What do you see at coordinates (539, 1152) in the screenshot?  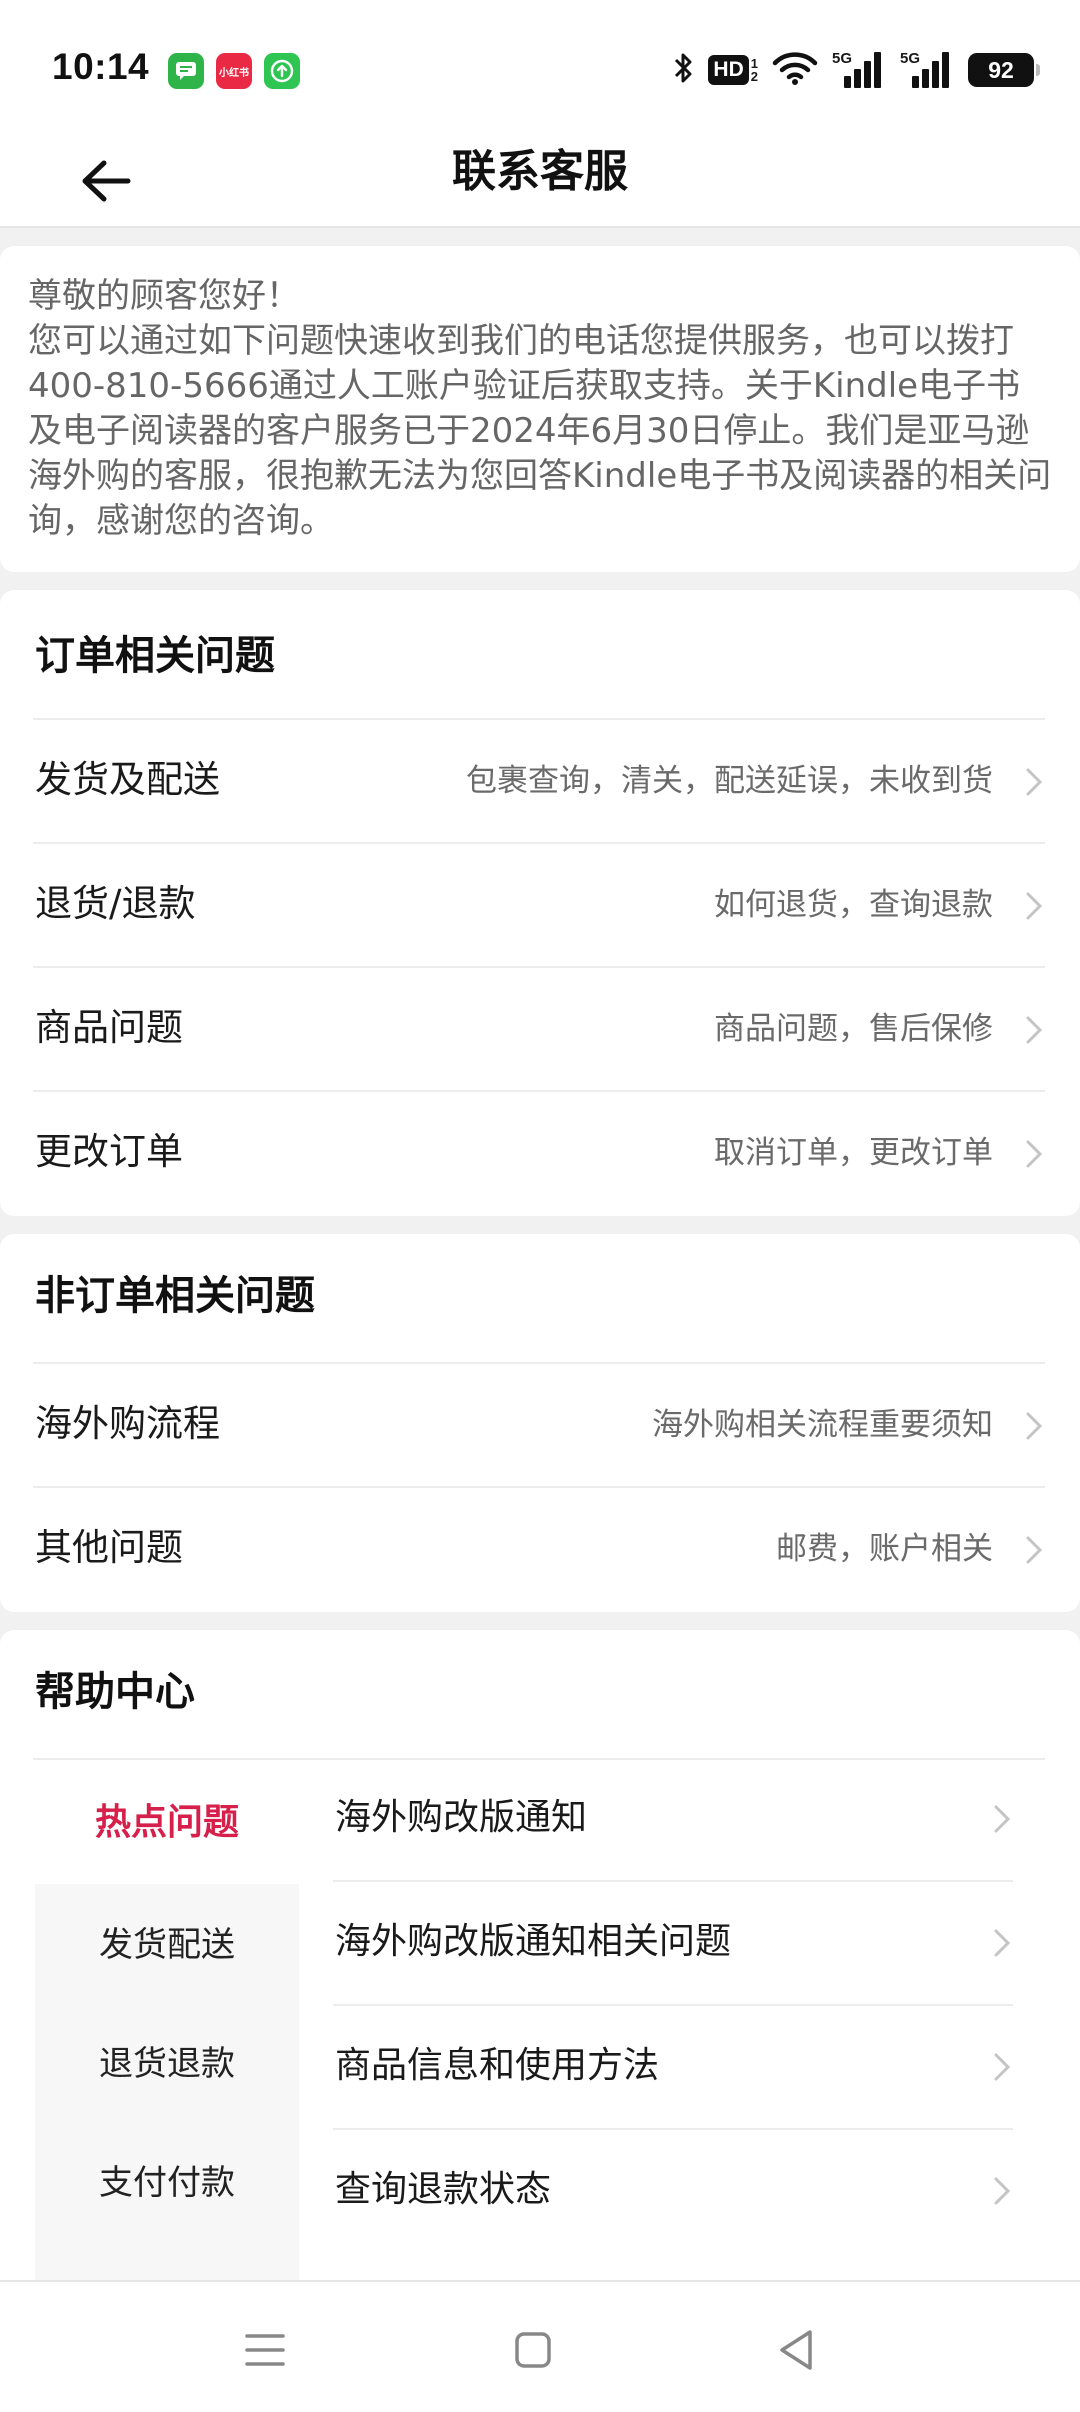 I see `row-change-order: 更改订单 取消订单，更改订单` at bounding box center [539, 1152].